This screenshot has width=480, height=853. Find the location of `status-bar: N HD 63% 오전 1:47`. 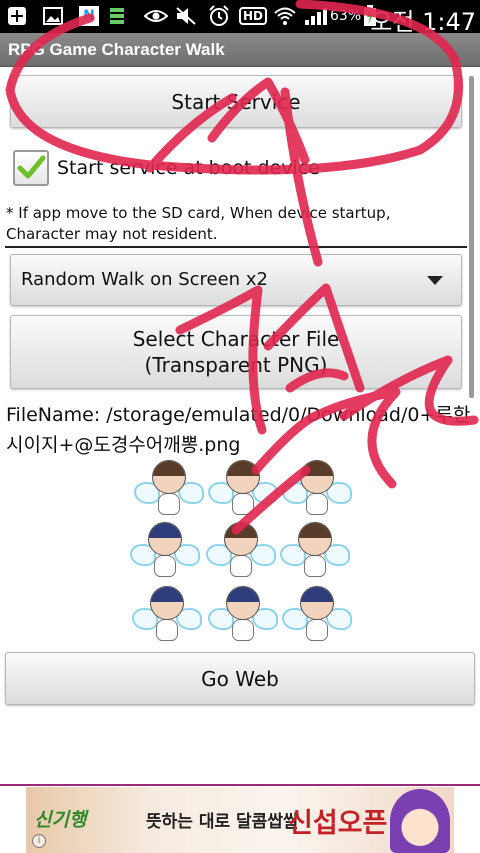

status-bar: N HD 63% 오전 1:47 is located at coordinates (240, 18).